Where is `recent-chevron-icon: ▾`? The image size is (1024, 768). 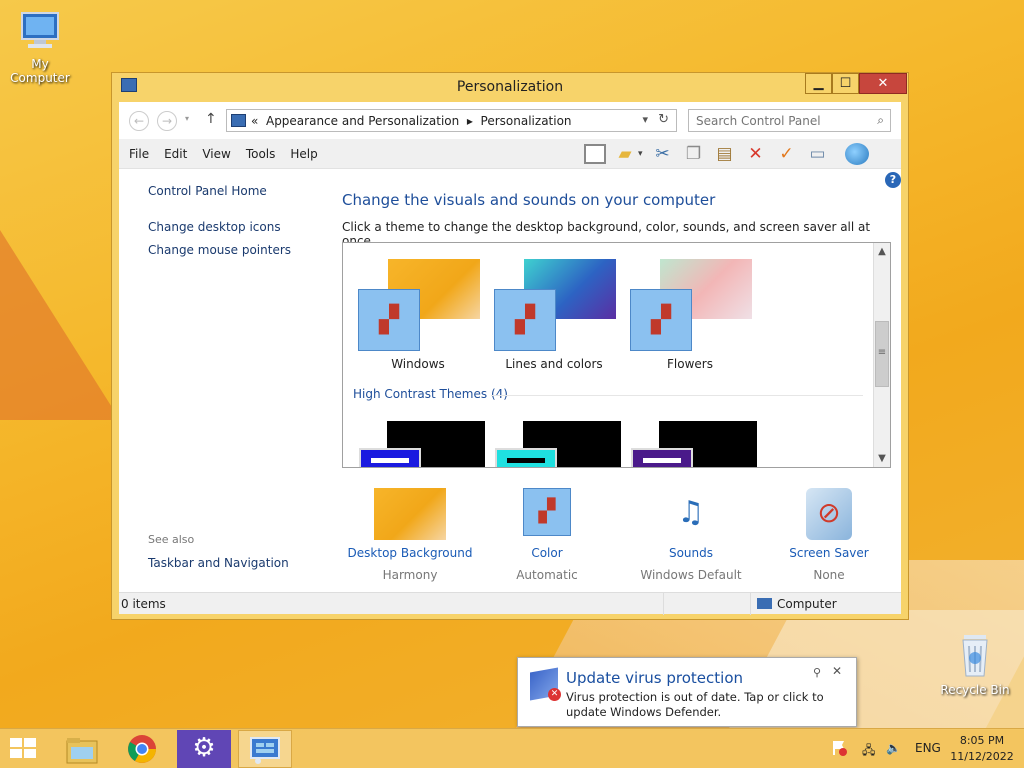
recent-chevron-icon: ▾ is located at coordinates (187, 118).